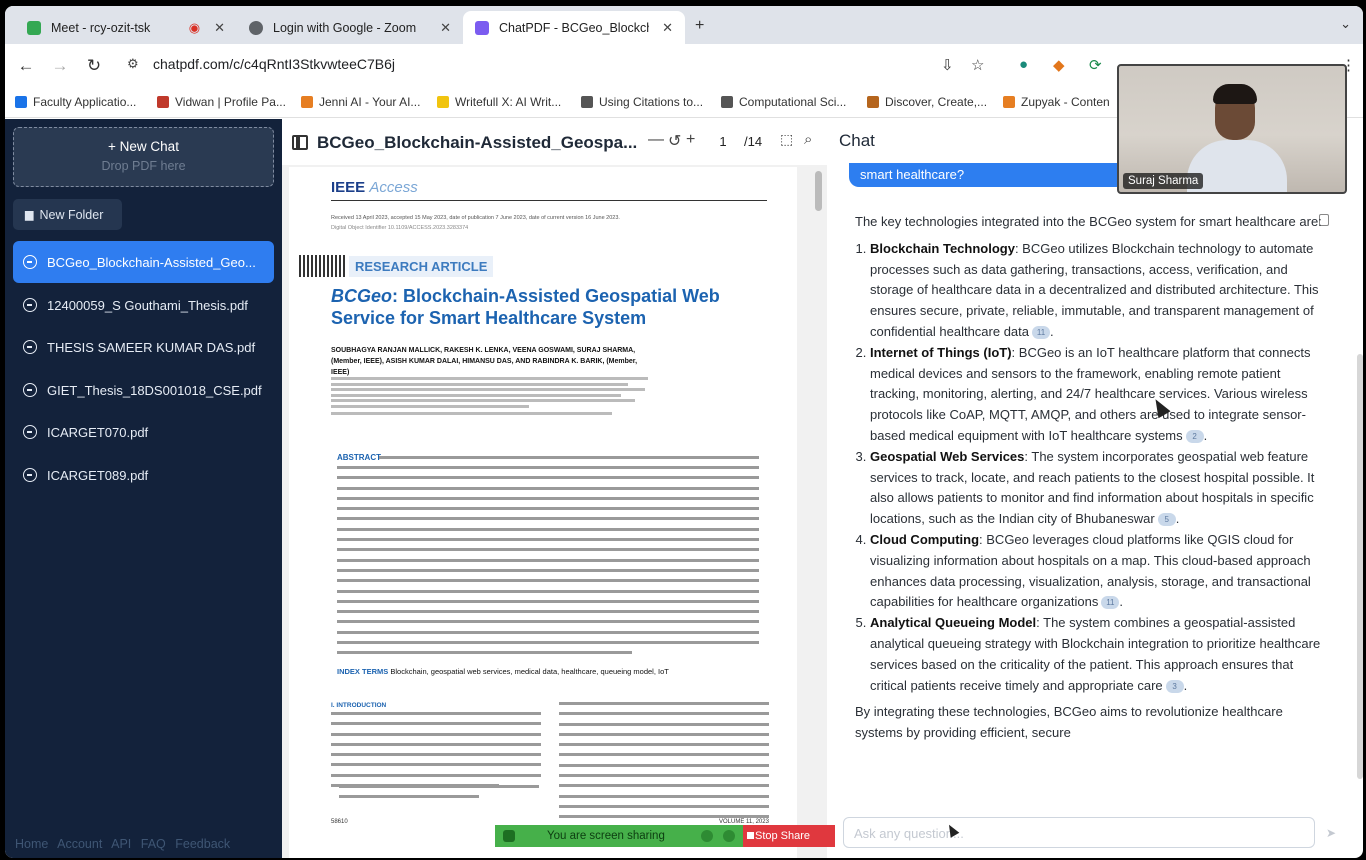 This screenshot has width=1366, height=860. What do you see at coordinates (690, 140) in the screenshot?
I see `zoom-in-icon: +` at bounding box center [690, 140].